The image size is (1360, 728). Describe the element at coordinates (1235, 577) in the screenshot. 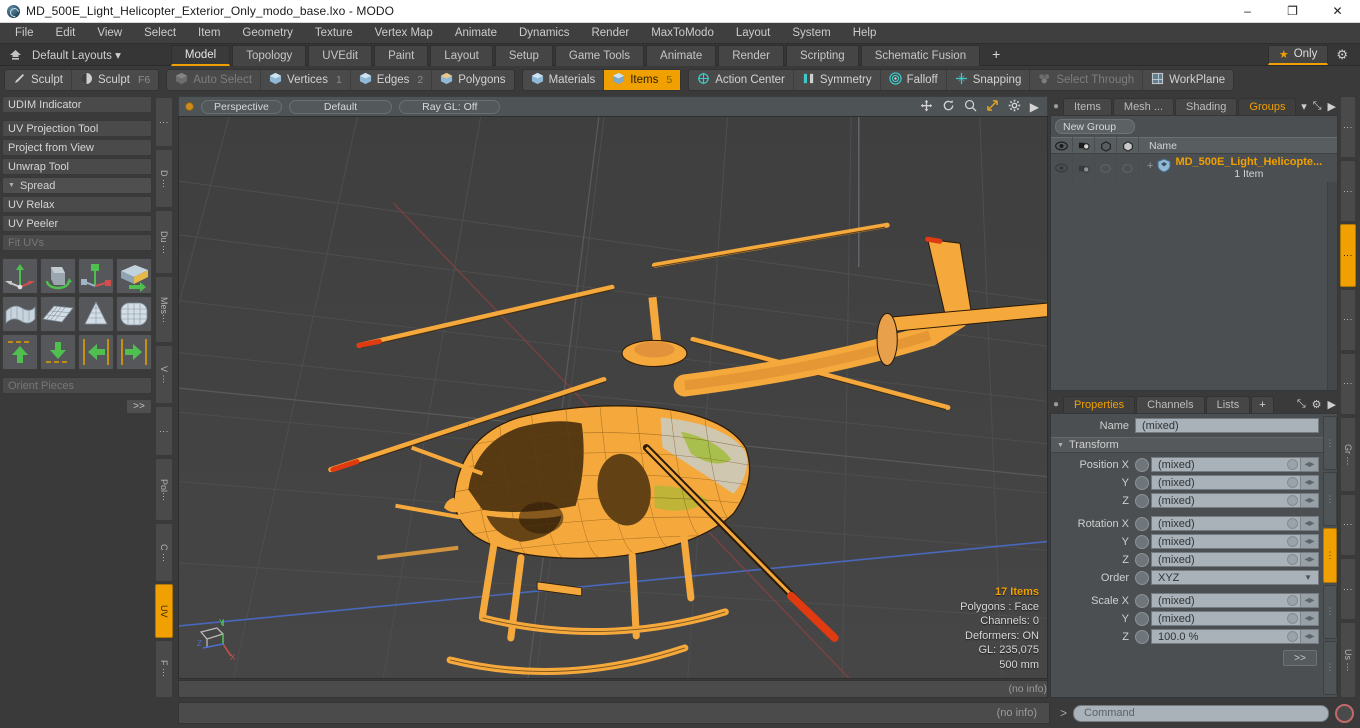

I see `order-select: XYZ ▼` at that location.